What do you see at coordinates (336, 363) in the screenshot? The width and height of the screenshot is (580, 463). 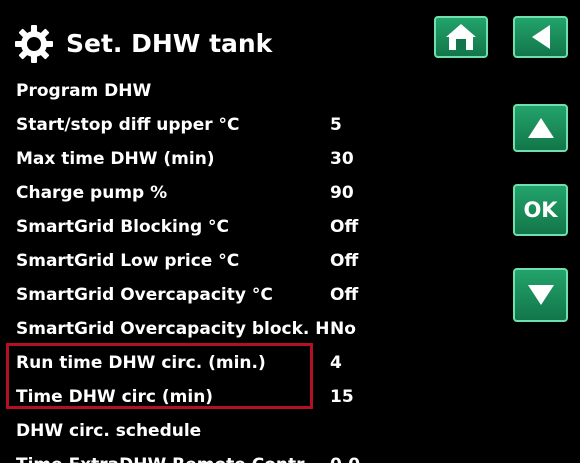 I see `menu-item-value: 4` at bounding box center [336, 363].